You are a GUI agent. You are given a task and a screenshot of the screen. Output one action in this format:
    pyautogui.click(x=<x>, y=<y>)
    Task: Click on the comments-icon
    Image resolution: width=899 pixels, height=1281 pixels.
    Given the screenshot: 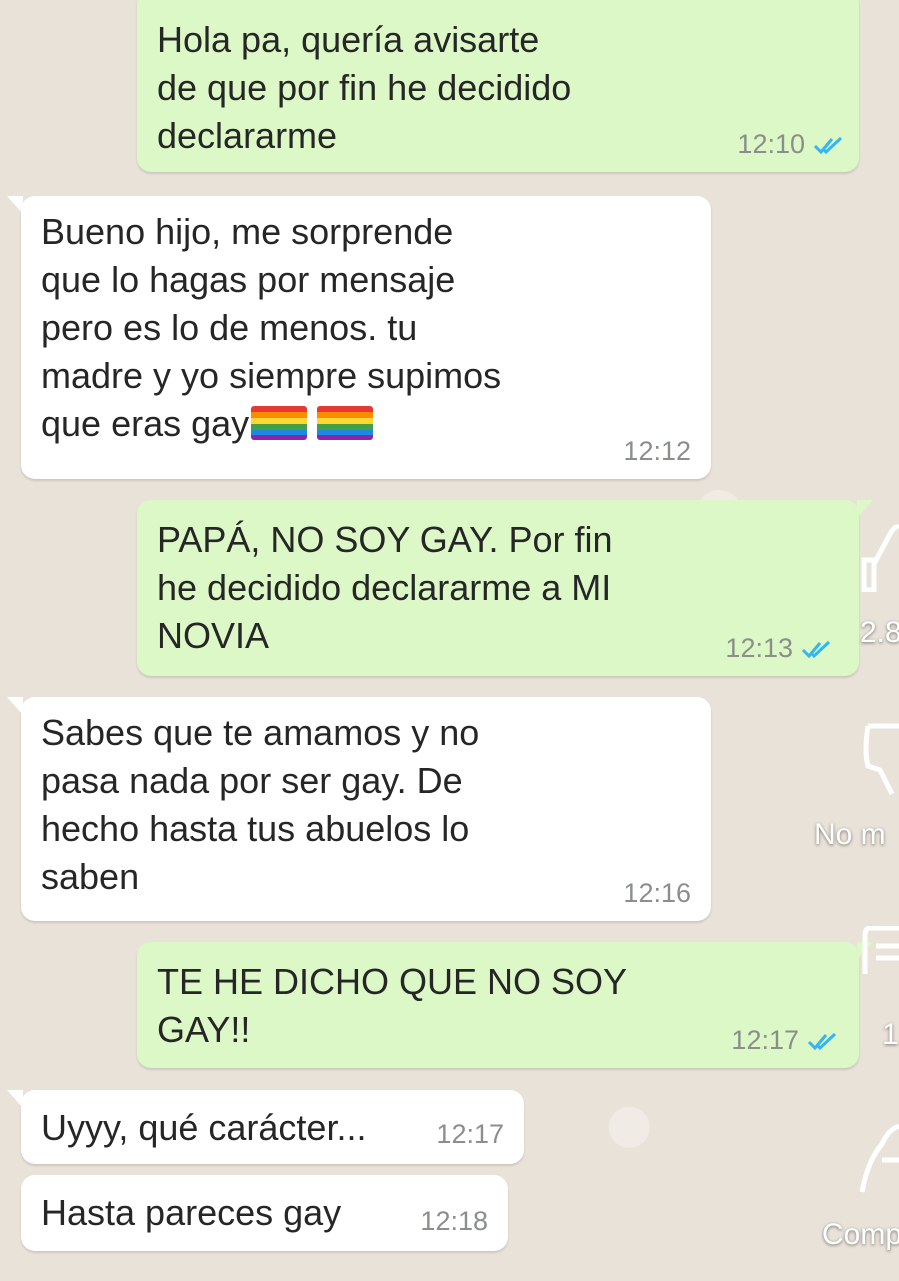 What is the action you would take?
    pyautogui.click(x=880, y=955)
    